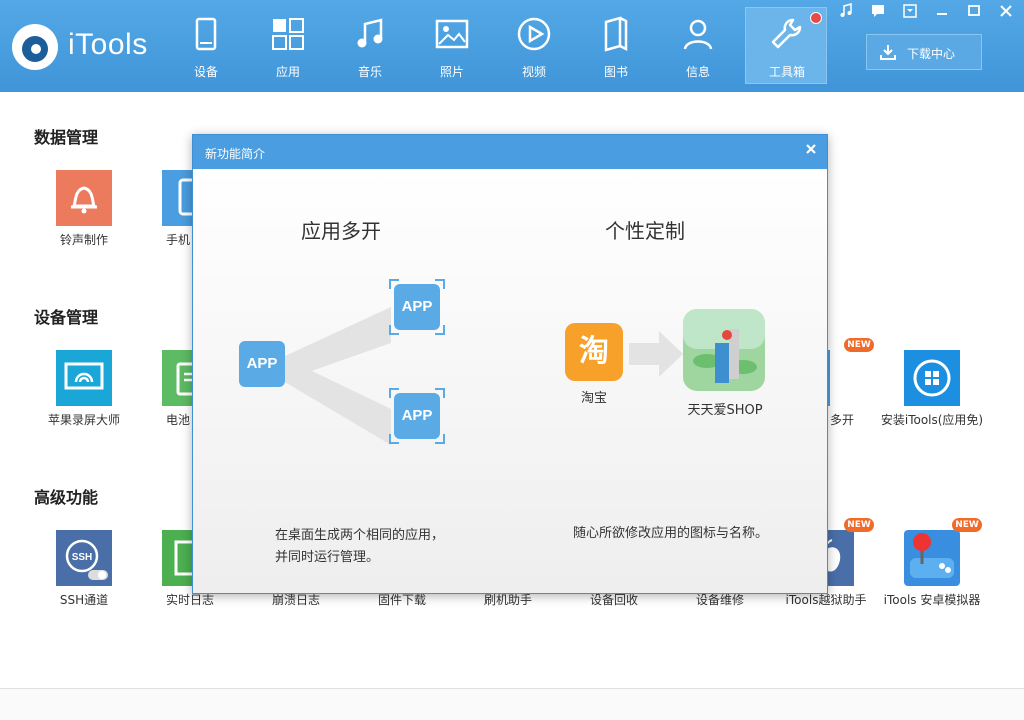  I want to click on nav-tab-photos: 照片, so click(452, 46).